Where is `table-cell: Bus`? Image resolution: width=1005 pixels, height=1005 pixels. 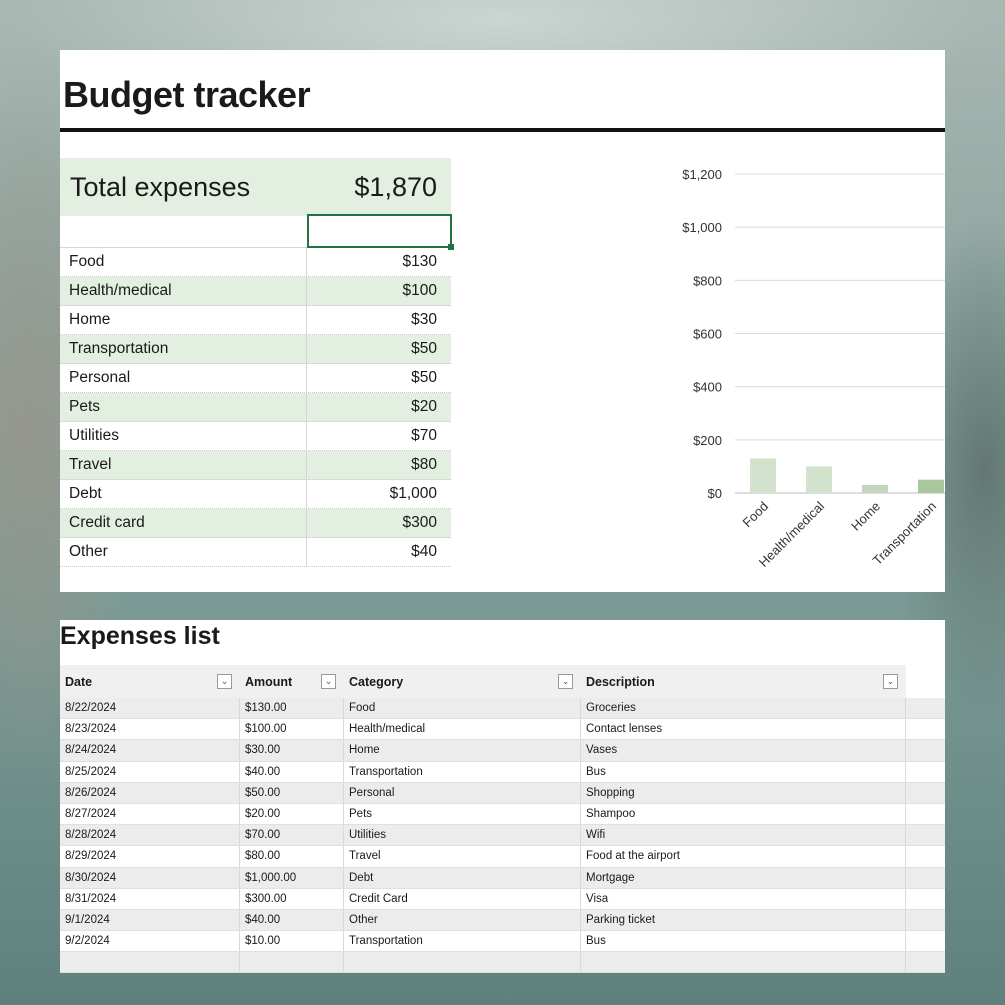
table-cell: Bus is located at coordinates (743, 771).